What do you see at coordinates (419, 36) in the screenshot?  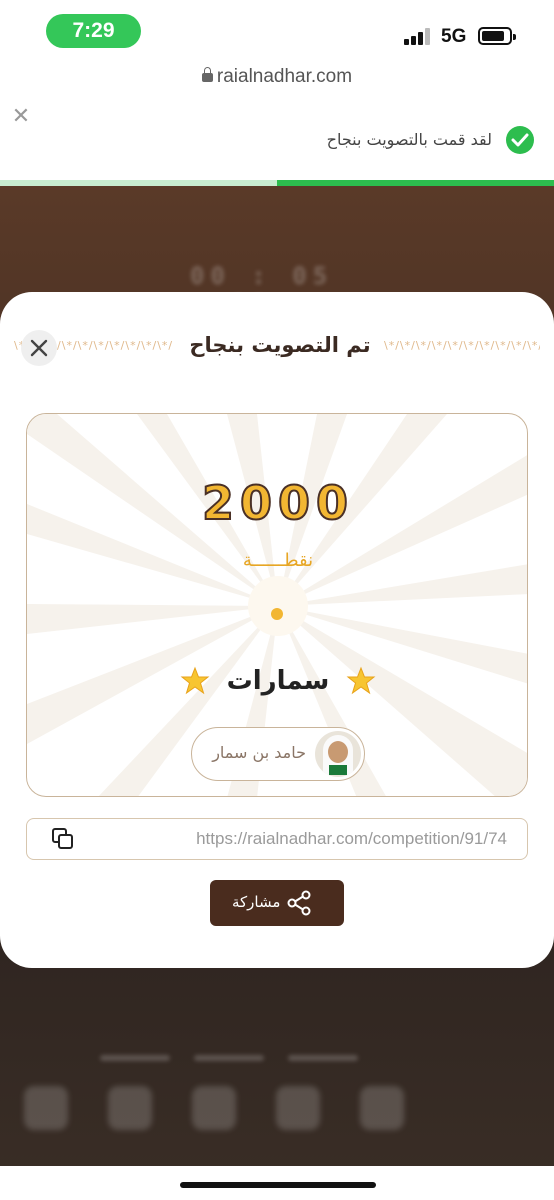 I see `signal-icon` at bounding box center [419, 36].